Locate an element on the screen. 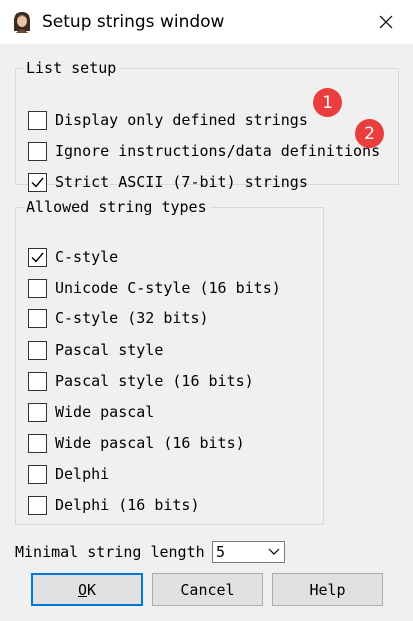  unicode-c-style-checkbox: Unicode C-style (16 bits) is located at coordinates (154, 288).